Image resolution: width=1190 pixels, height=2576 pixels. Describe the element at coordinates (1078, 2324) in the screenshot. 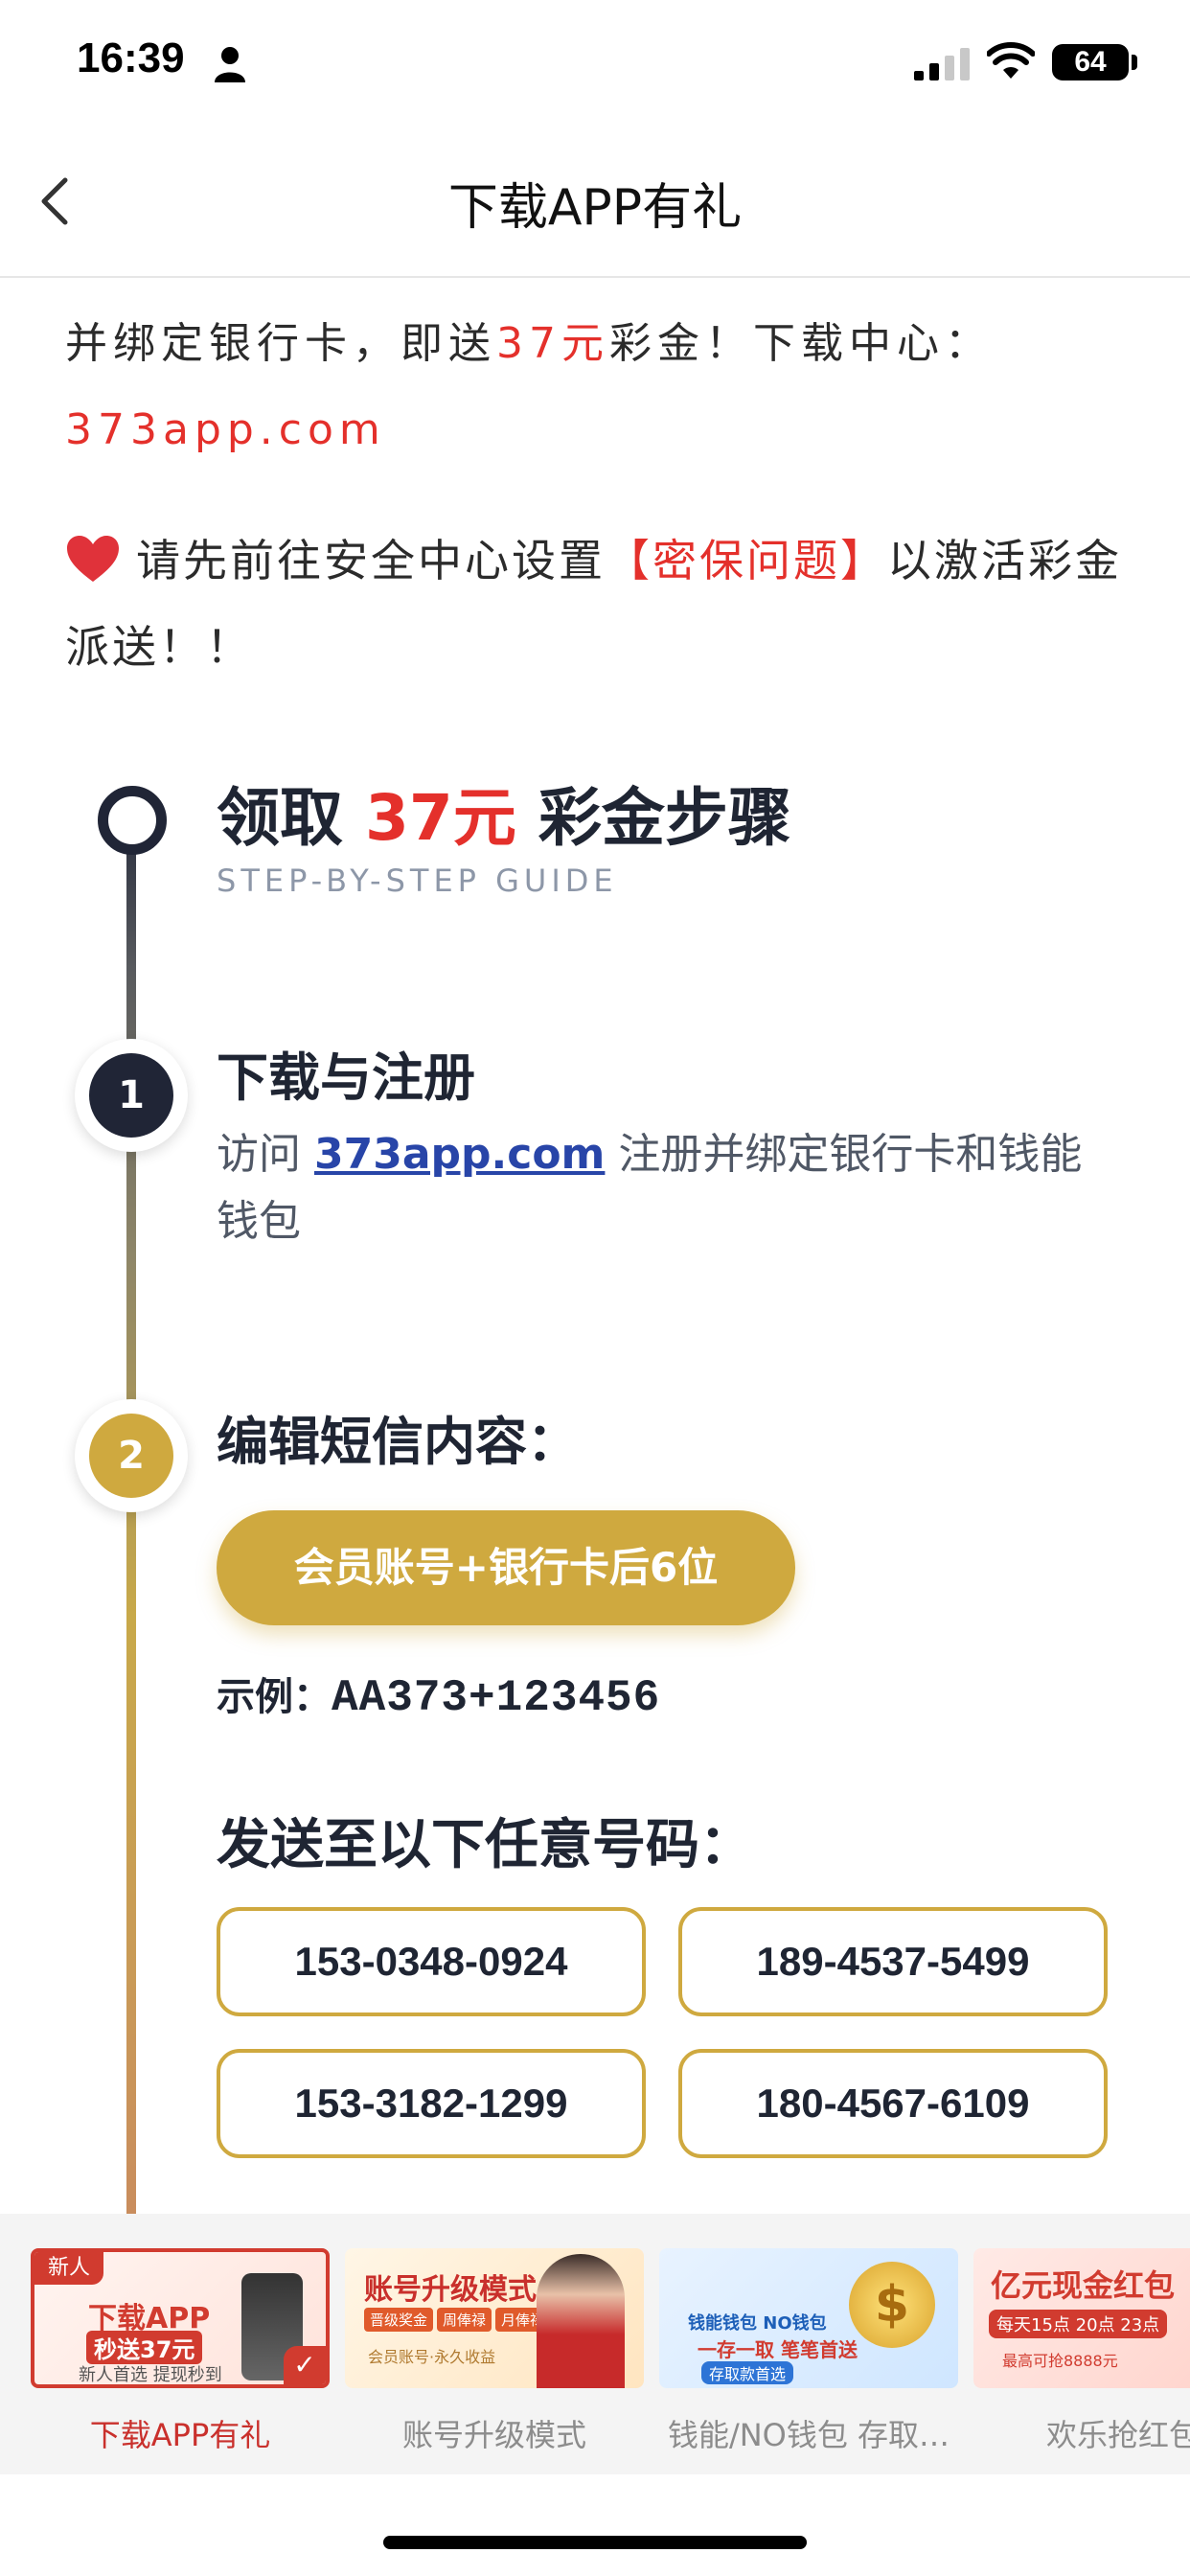

I see `thumb4-line2: 每天15点 20点 23点` at that location.